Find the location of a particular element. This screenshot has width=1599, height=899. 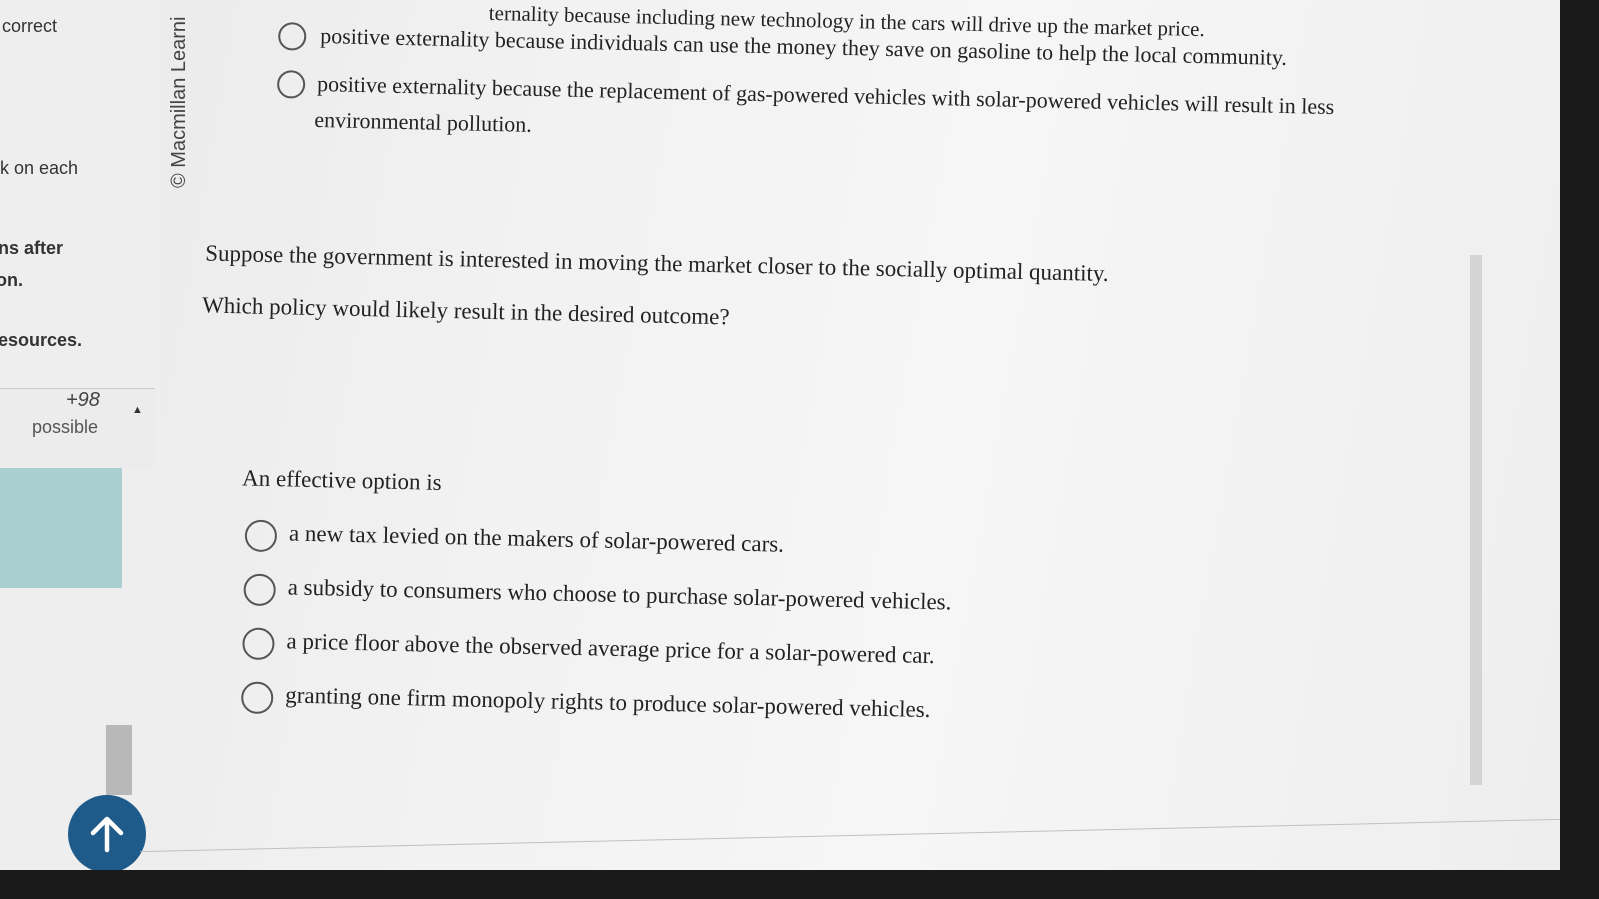

previous-option-label-2-continued: environmental pollution. is located at coordinates (423, 121).